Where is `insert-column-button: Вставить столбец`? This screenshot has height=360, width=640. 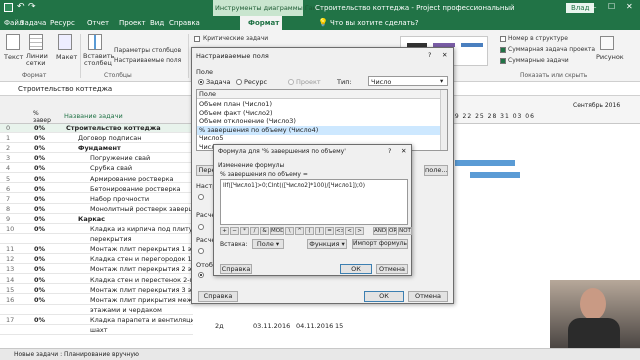
insert-column-button: Вставить столбец is located at coordinates (98, 60).